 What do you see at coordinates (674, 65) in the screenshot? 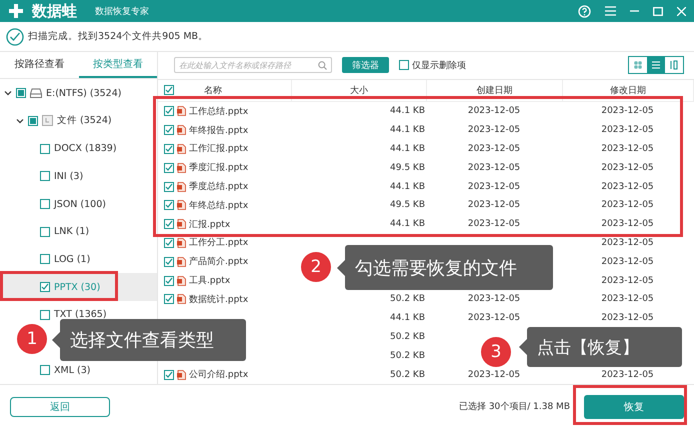
I see `columns-icon` at bounding box center [674, 65].